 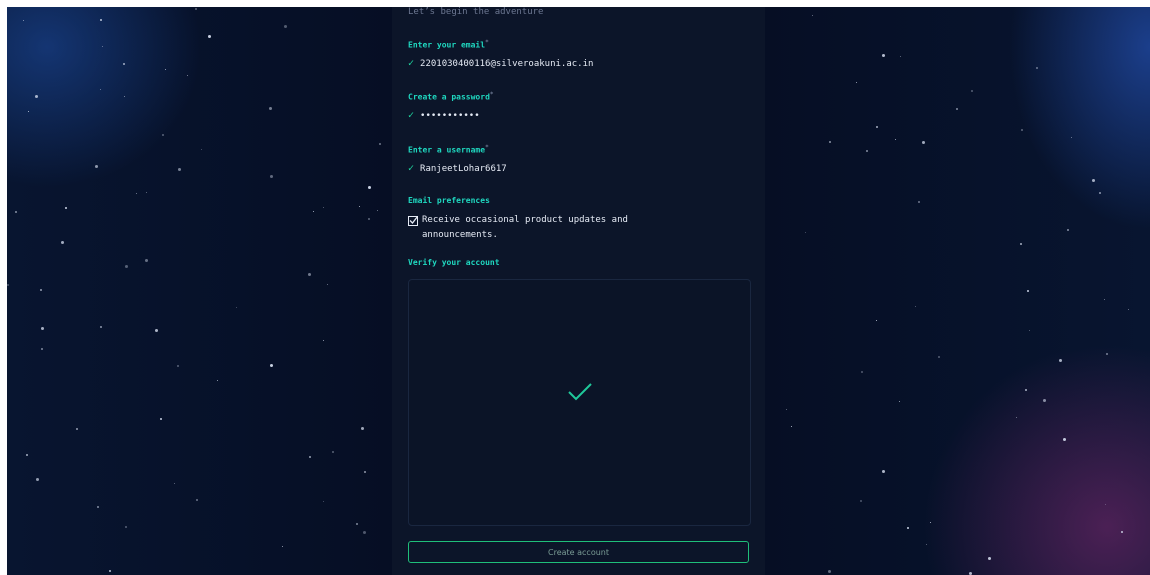 I want to click on checkbox-check-icon, so click(x=414, y=220).